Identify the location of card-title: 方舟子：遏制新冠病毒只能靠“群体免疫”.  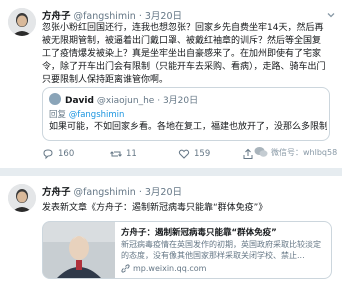
(199, 233).